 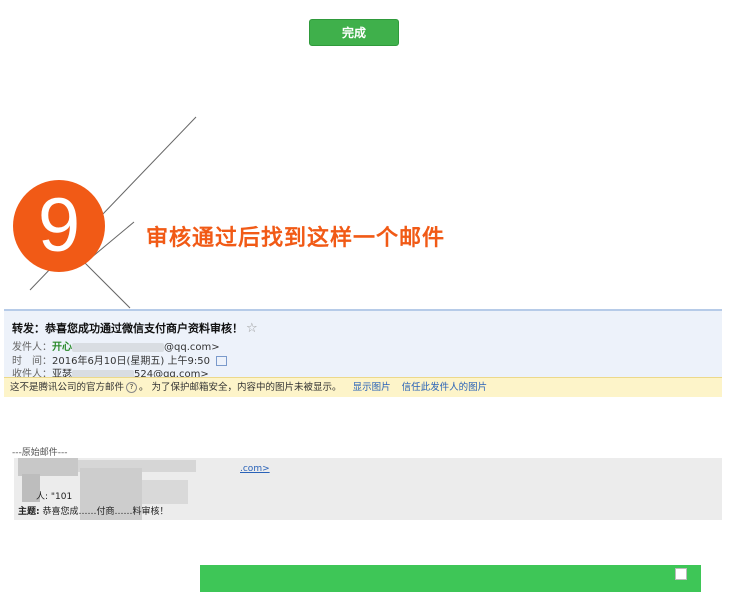 I want to click on original-mail-divider: ---原始邮件---, so click(x=40, y=453).